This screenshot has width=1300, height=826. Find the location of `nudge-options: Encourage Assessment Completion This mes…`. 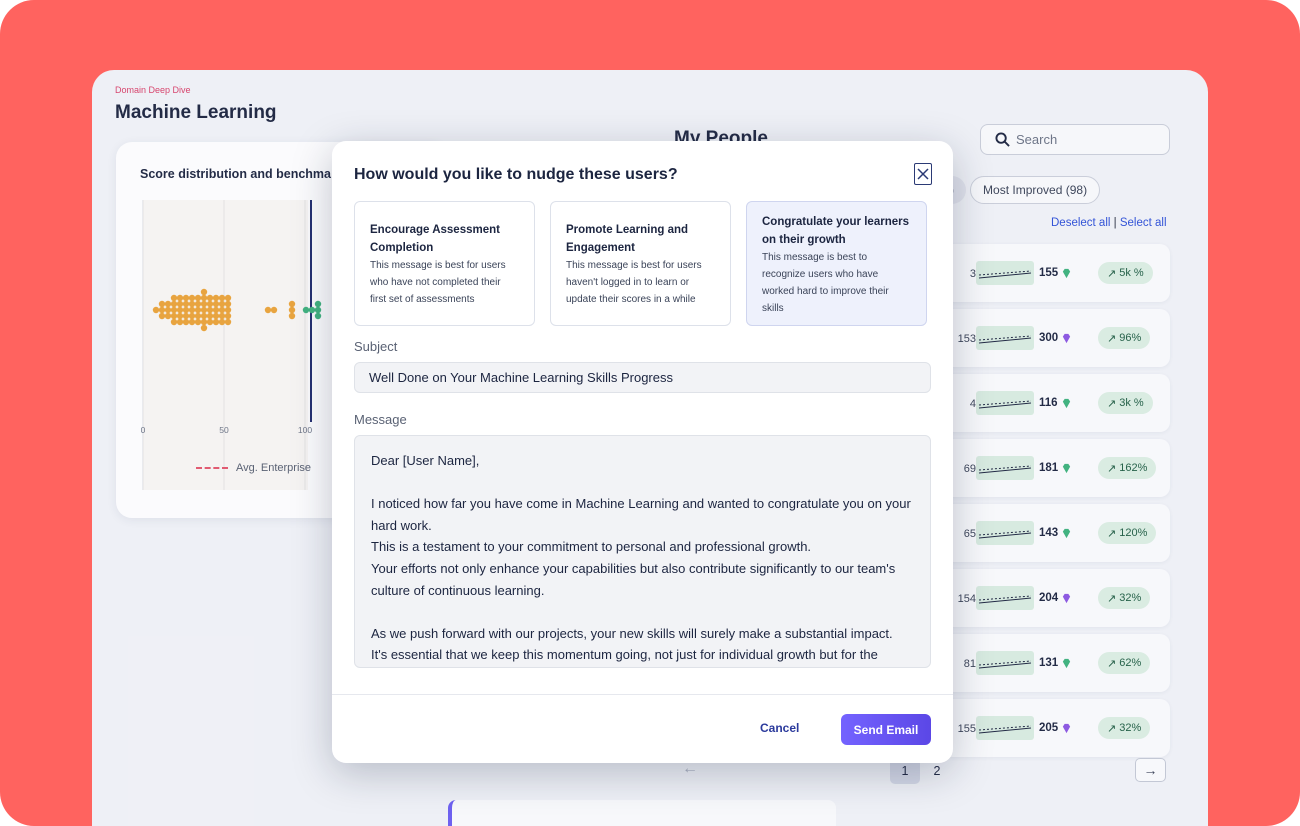

nudge-options: Encourage Assessment Completion This mes… is located at coordinates (640, 263).